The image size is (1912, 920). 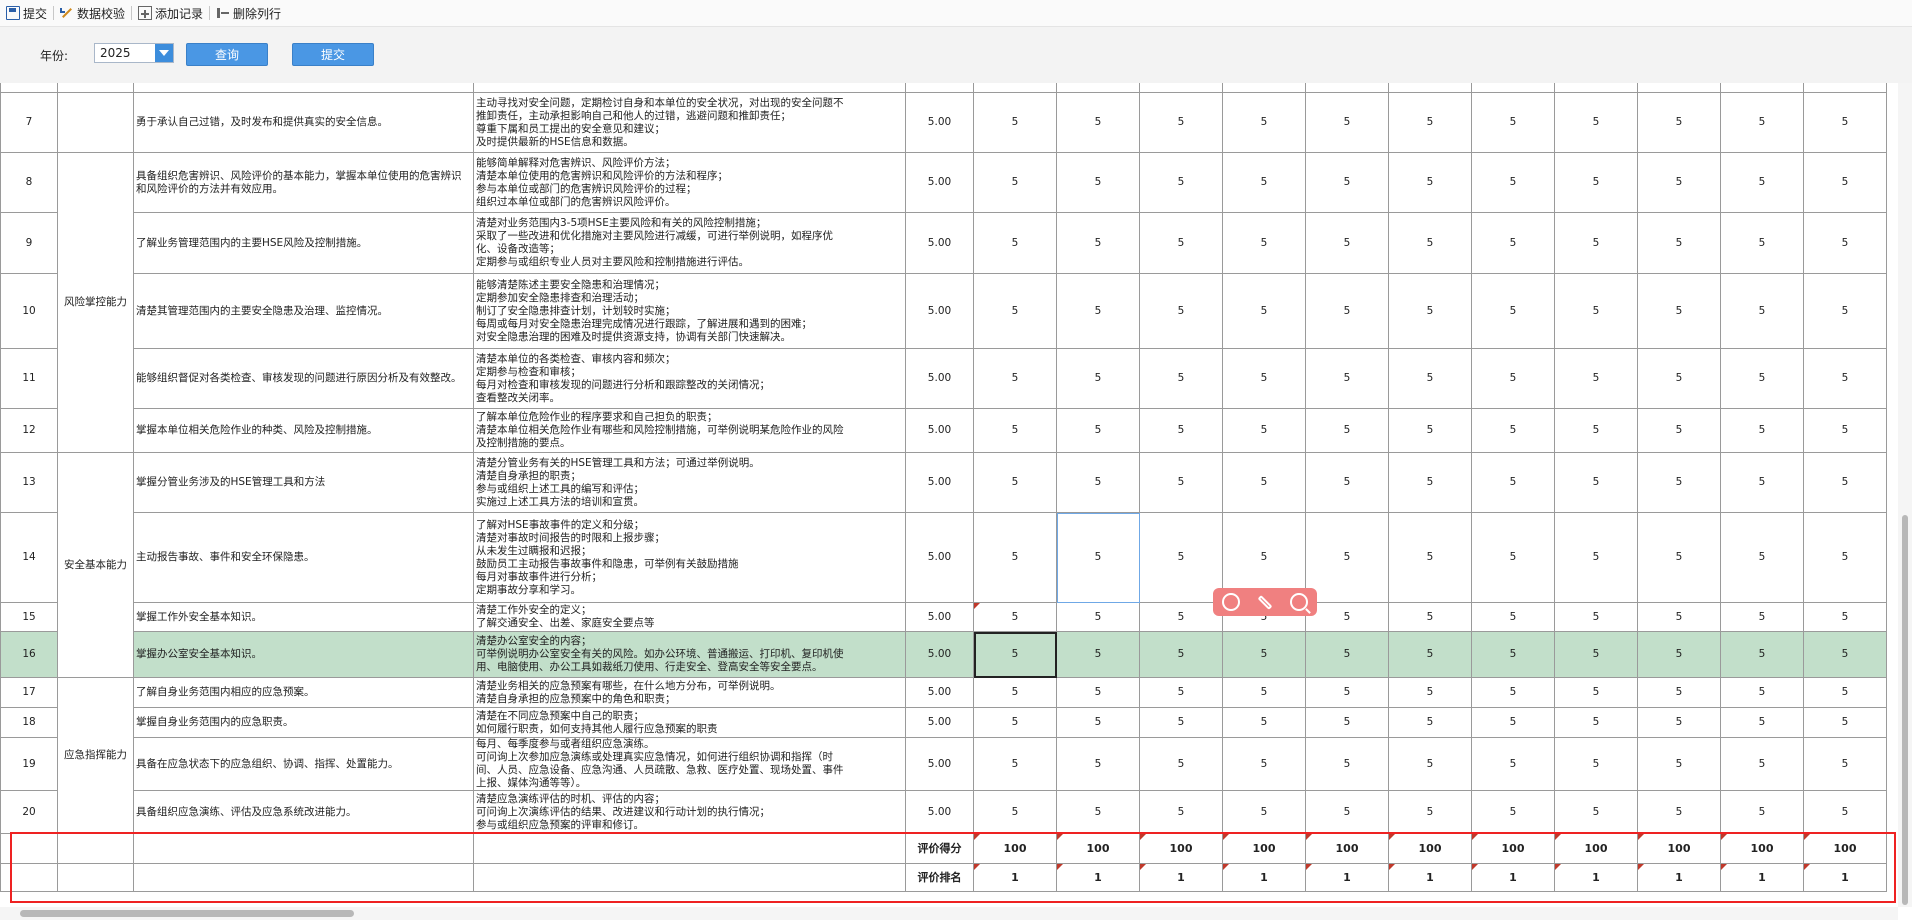 What do you see at coordinates (303, 122) in the screenshot?
I see `item-cell: 勇于承认自己过错，及时发布和提供真实的安全信息。` at bounding box center [303, 122].